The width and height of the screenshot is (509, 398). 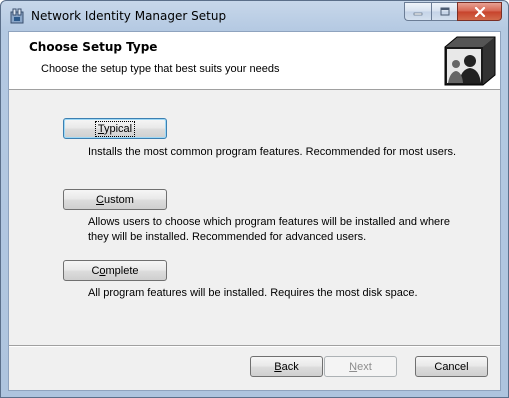 I want to click on typical-button: Typical, so click(x=115, y=128).